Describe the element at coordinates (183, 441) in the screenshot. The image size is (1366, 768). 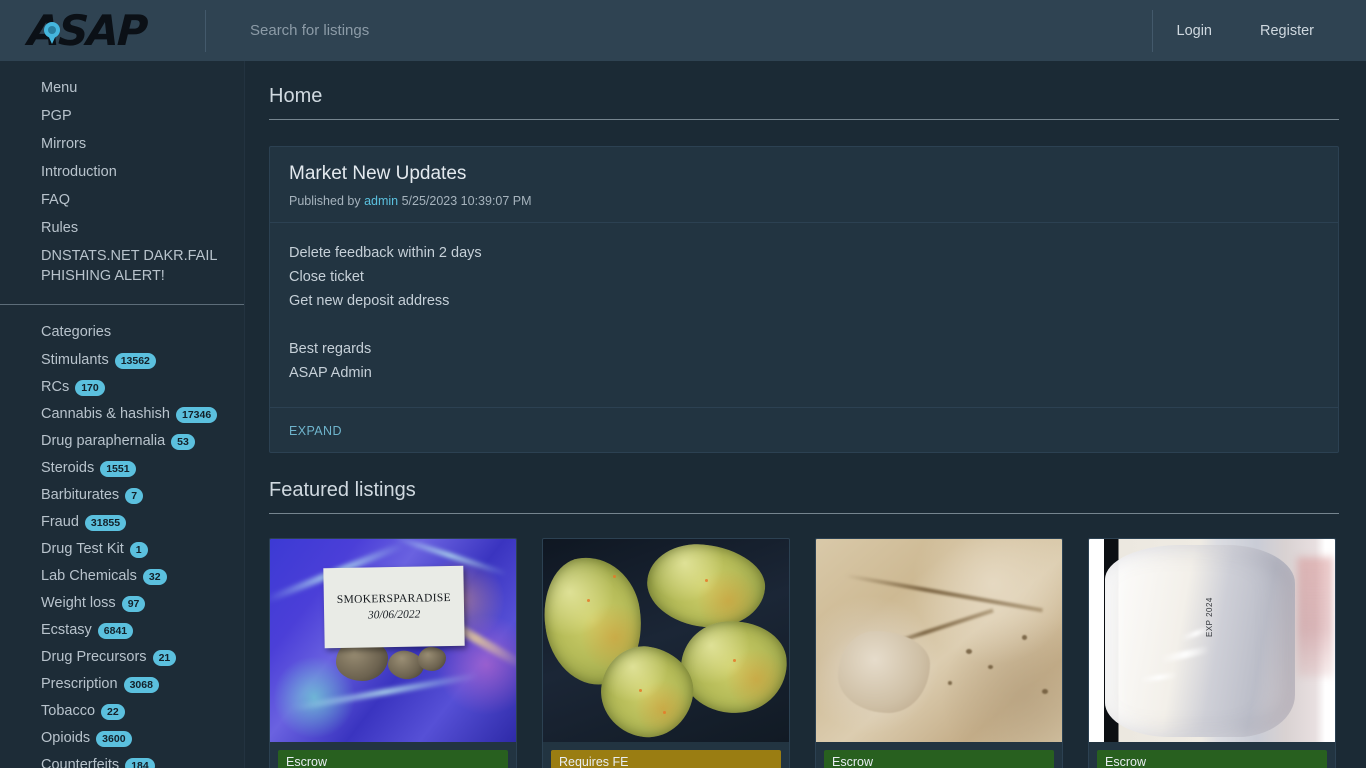
I see `category-count-badge: 53` at that location.